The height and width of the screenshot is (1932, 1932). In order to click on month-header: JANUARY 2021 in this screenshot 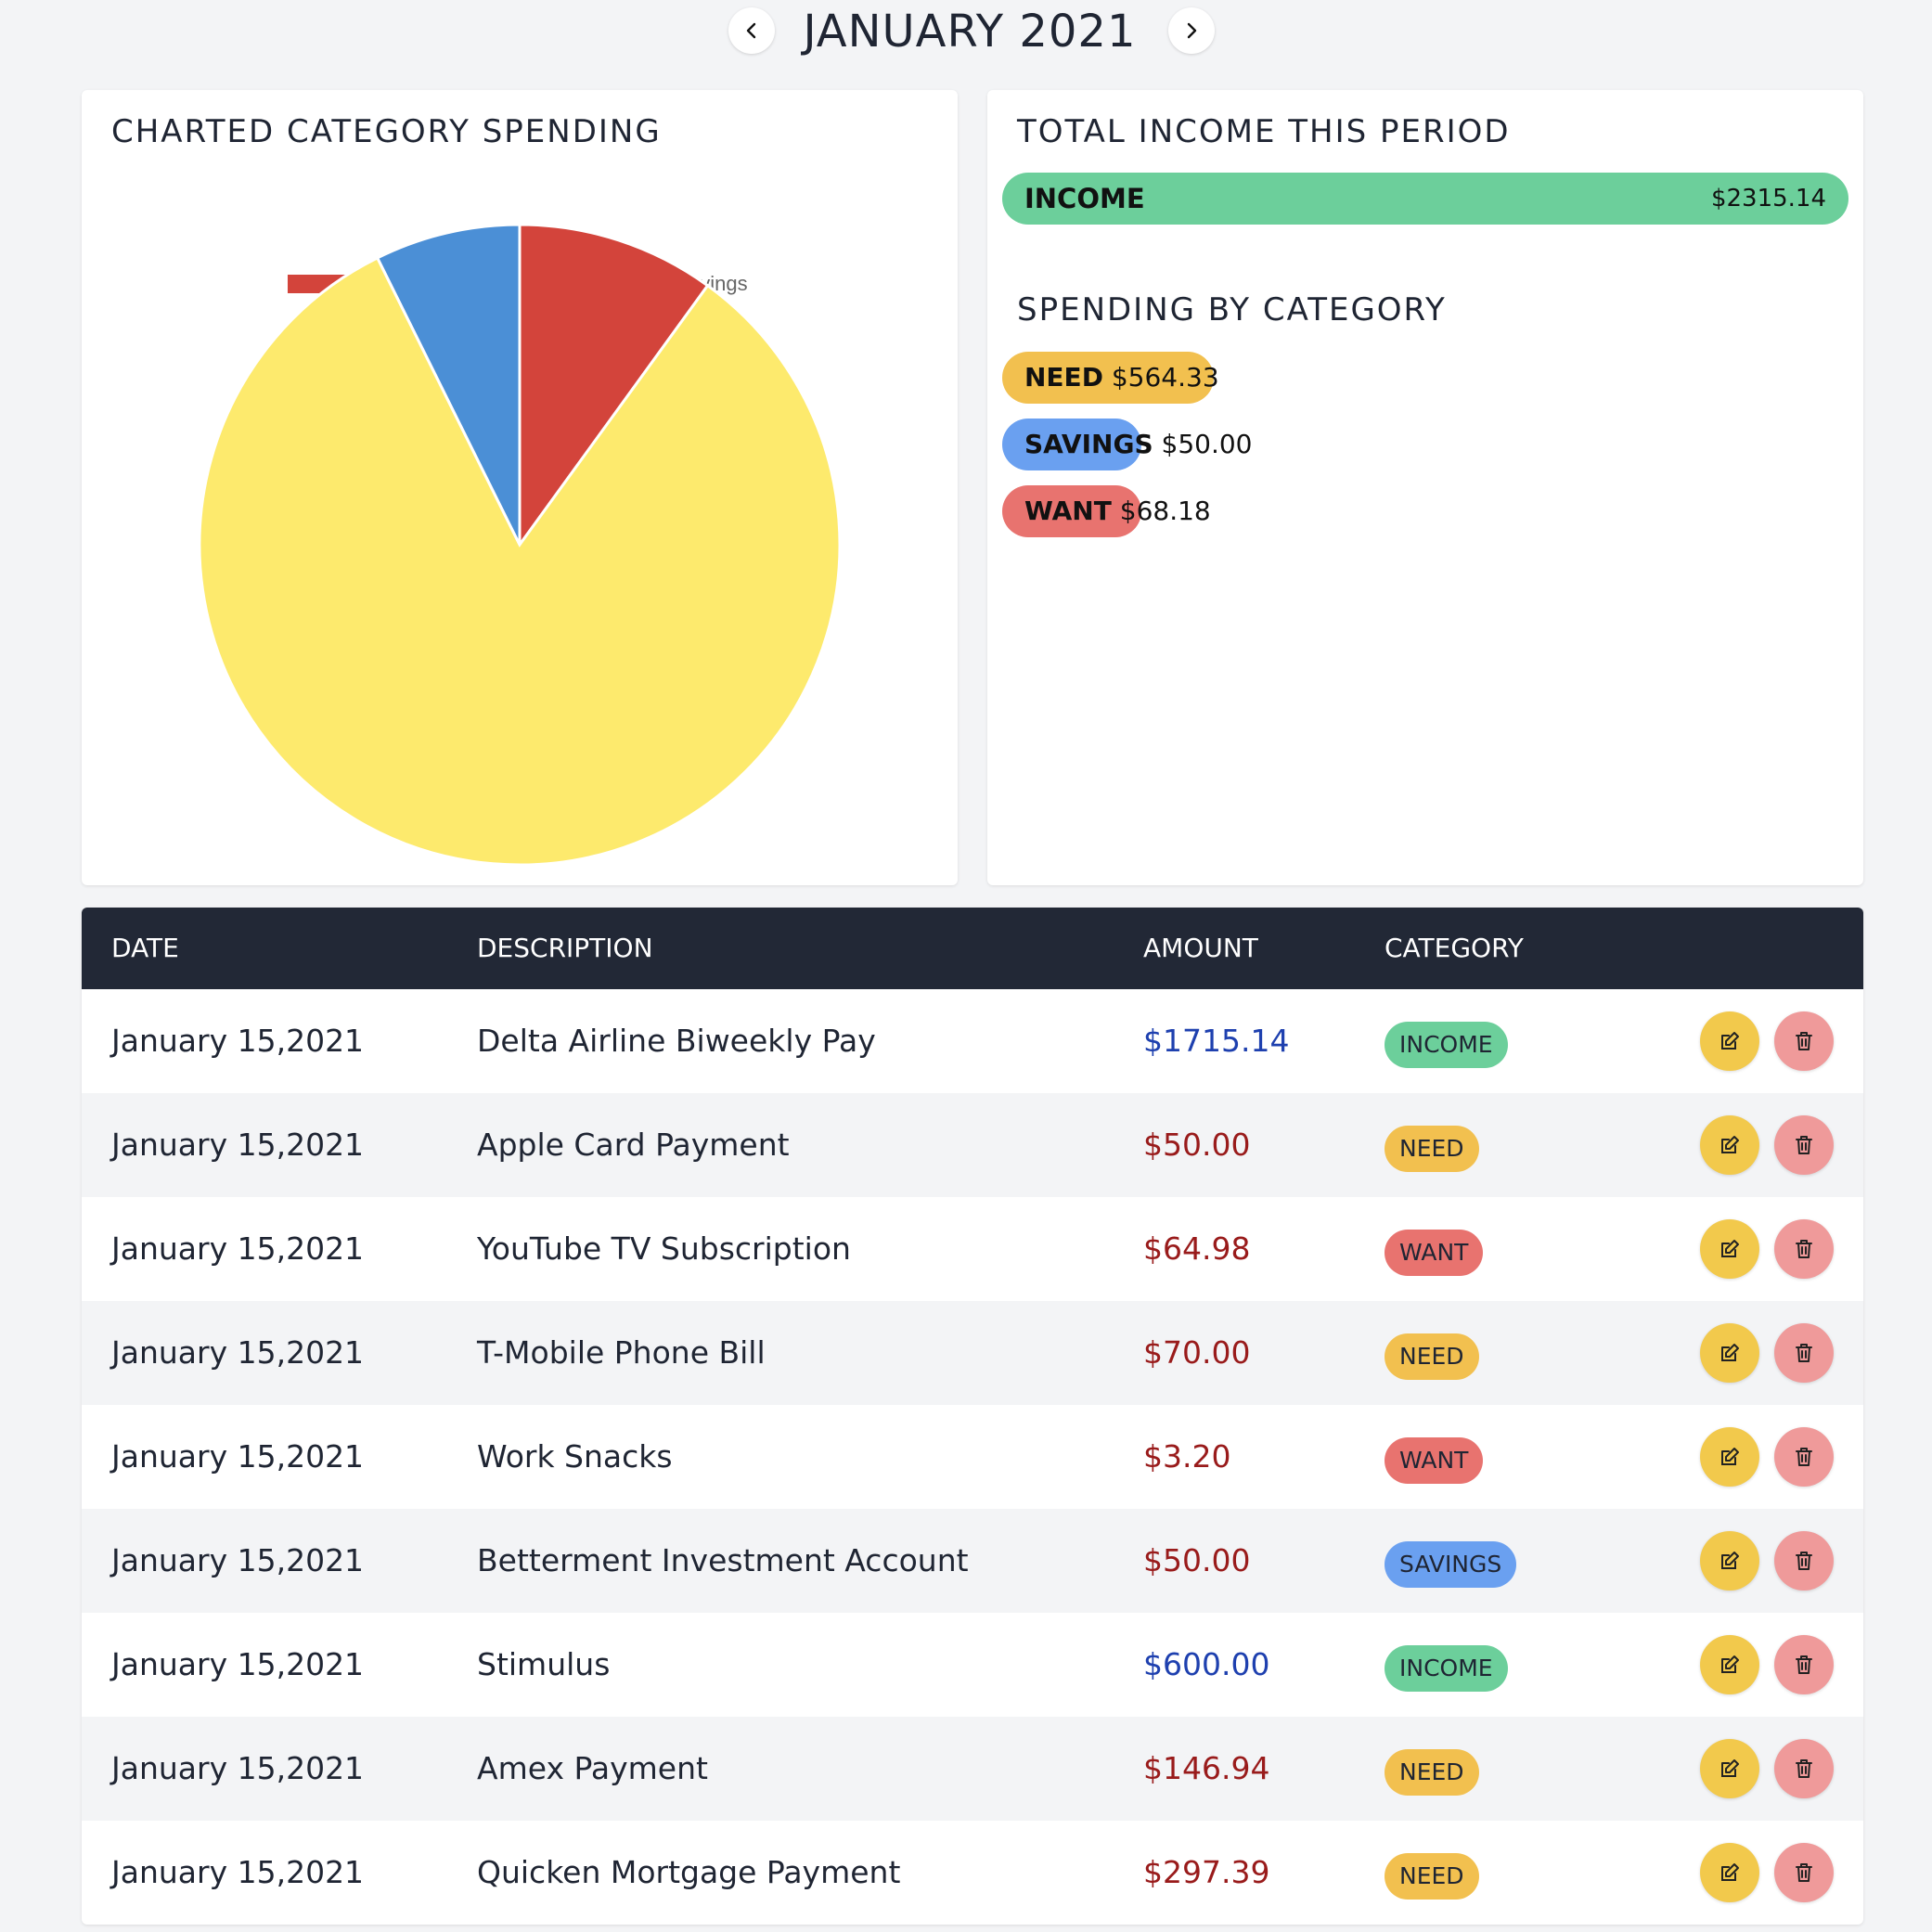, I will do `click(966, 31)`.